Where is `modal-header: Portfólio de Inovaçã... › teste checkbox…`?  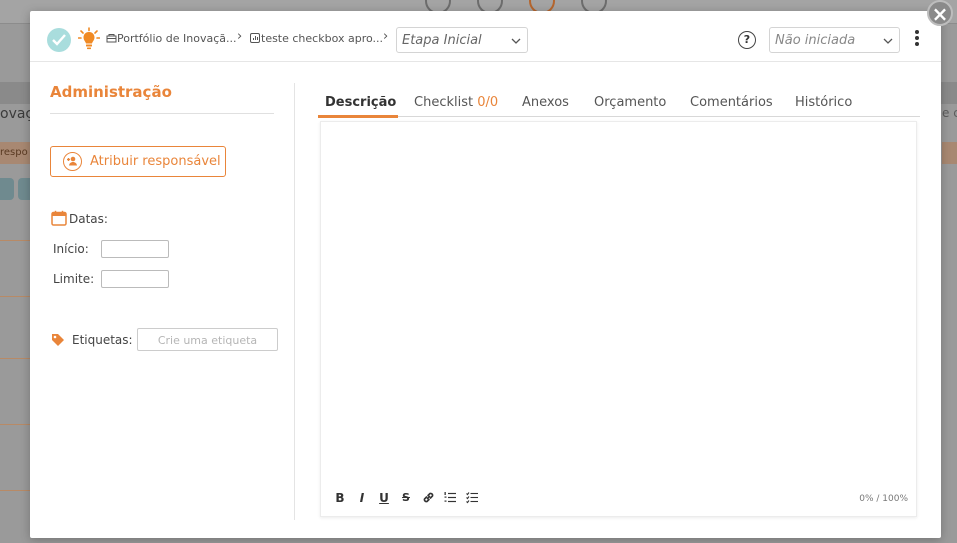 modal-header: Portfólio de Inovaçã... › teste checkbox… is located at coordinates (485, 36).